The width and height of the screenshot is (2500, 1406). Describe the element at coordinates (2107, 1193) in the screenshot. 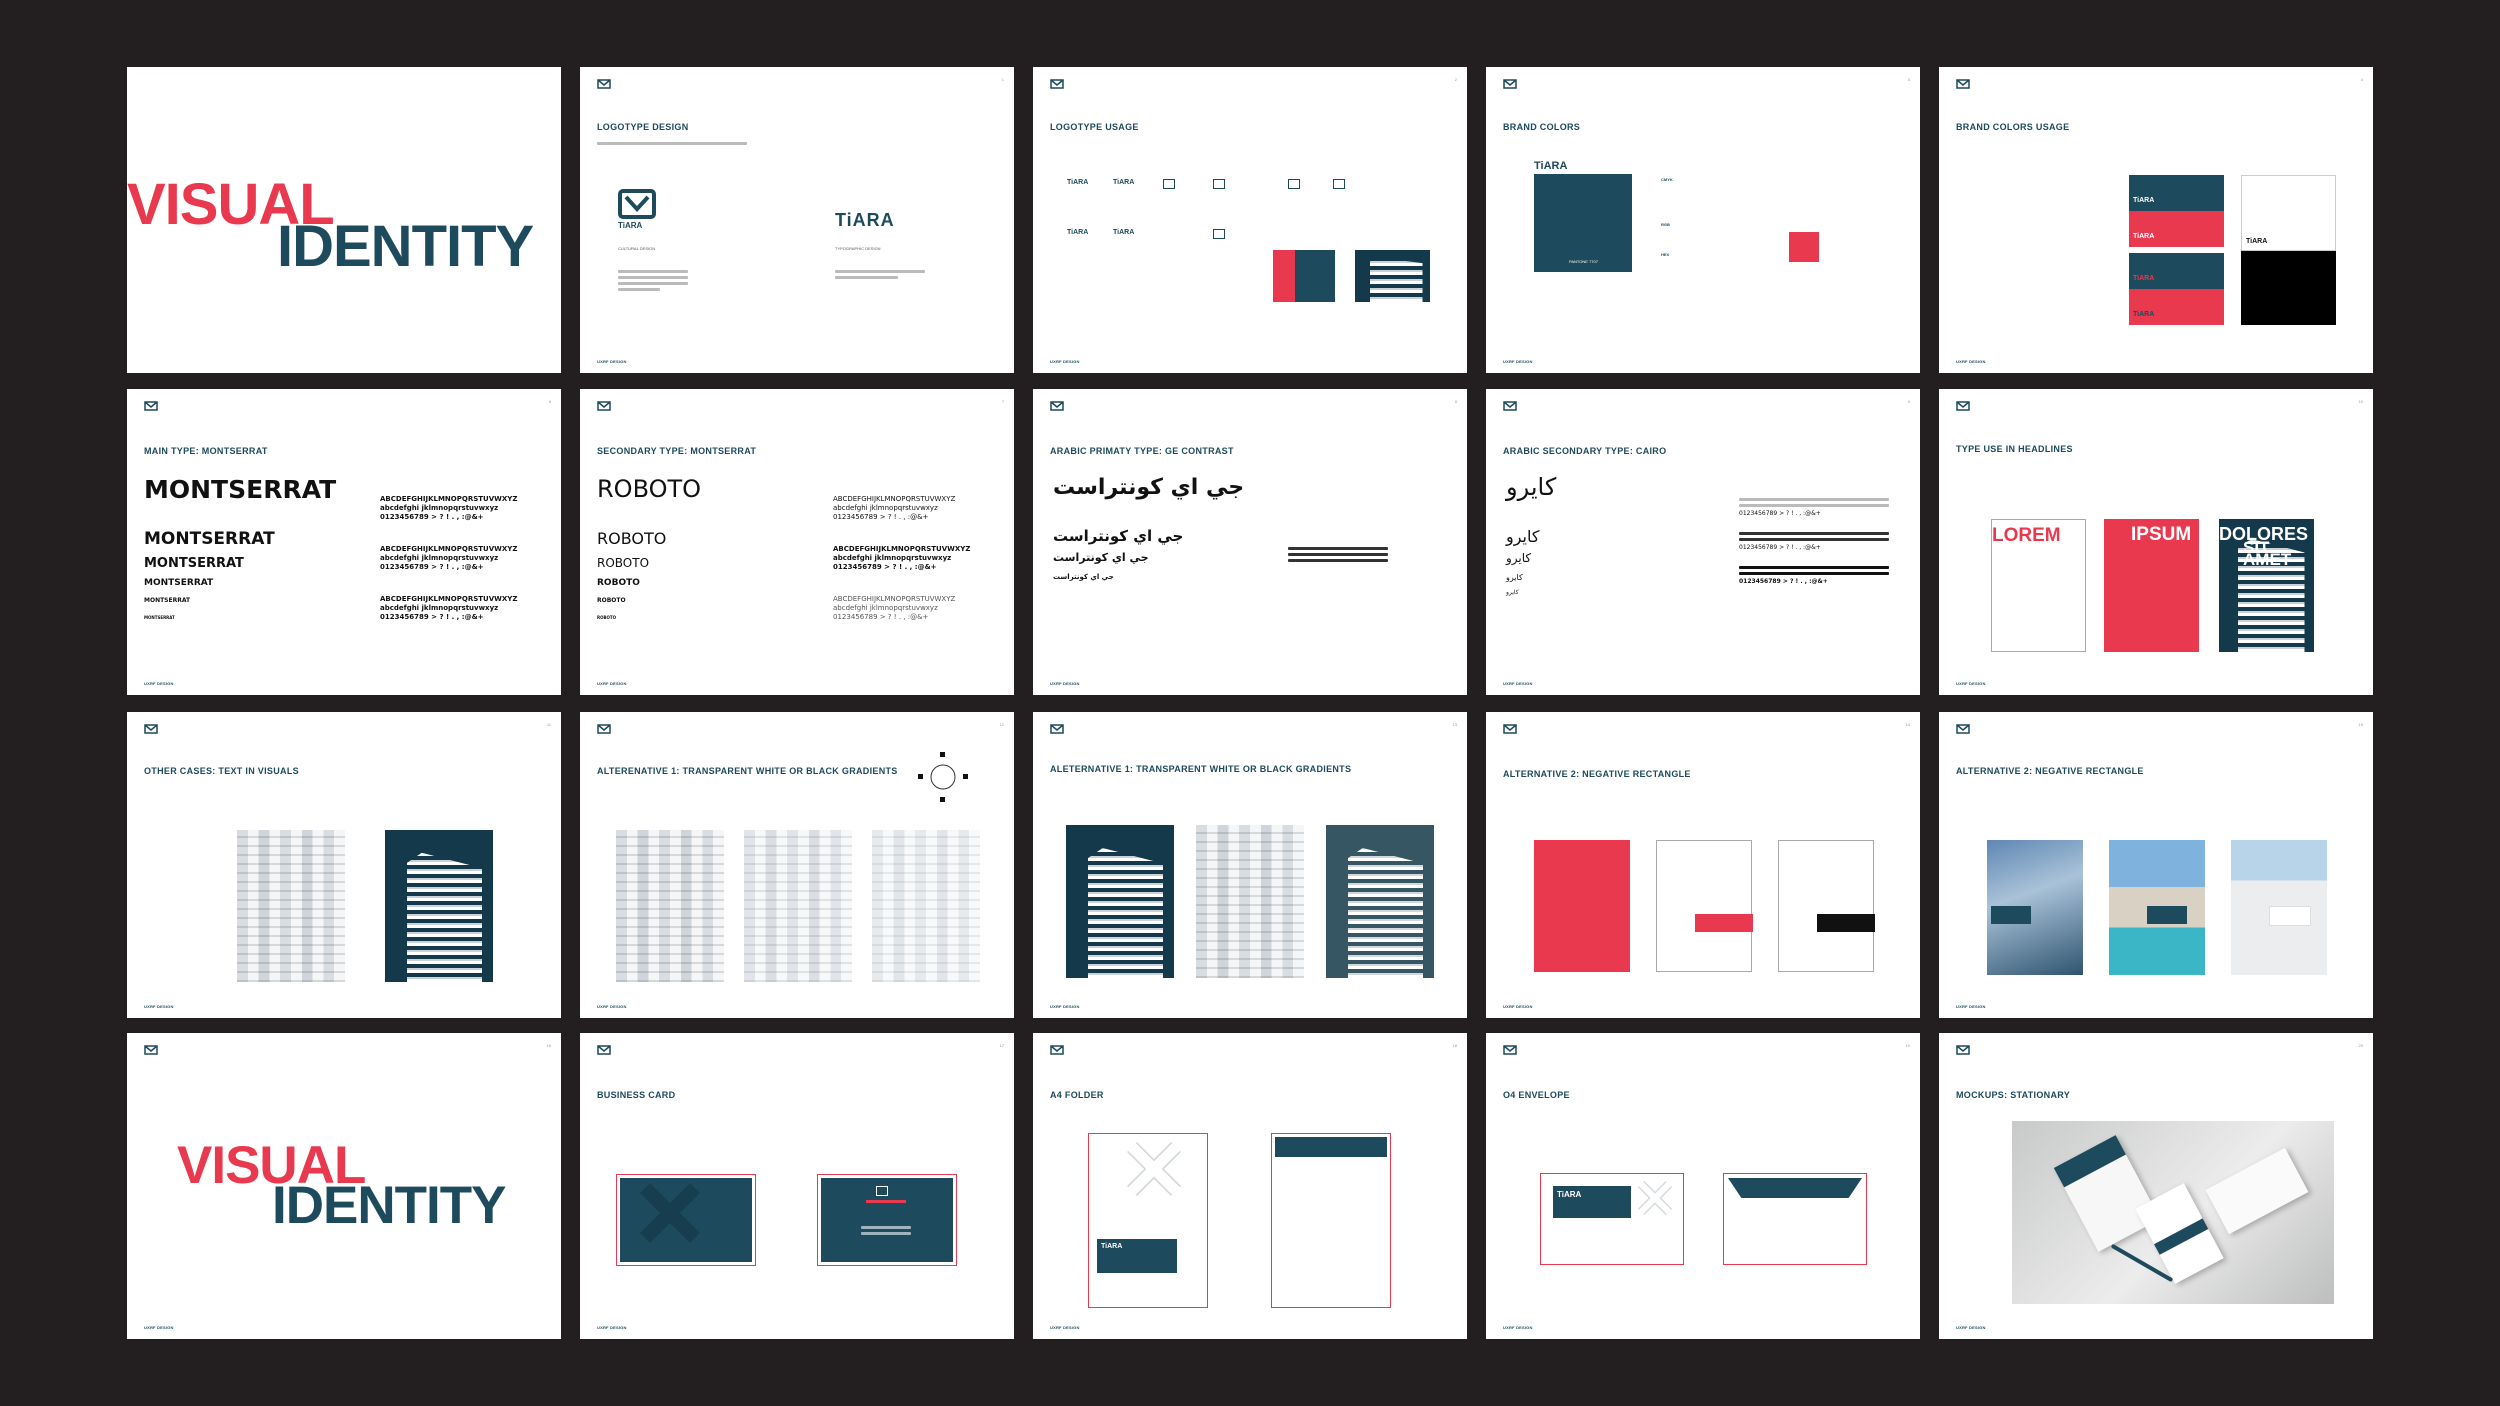

I see `mockup-folder` at that location.